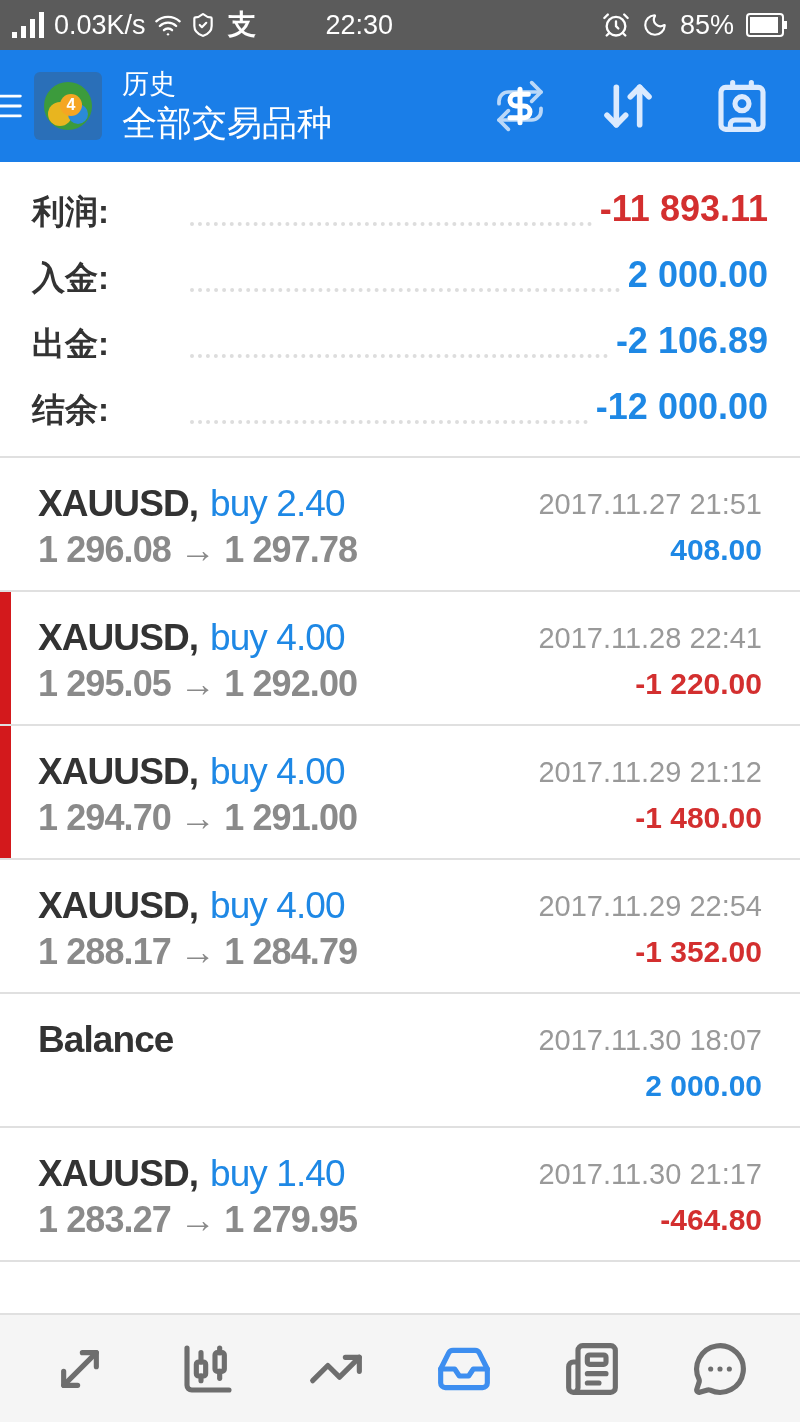 This screenshot has width=800, height=1422. Describe the element at coordinates (198, 684) in the screenshot. I see `trade-prices: 1 295.05 → 1 292.00` at that location.